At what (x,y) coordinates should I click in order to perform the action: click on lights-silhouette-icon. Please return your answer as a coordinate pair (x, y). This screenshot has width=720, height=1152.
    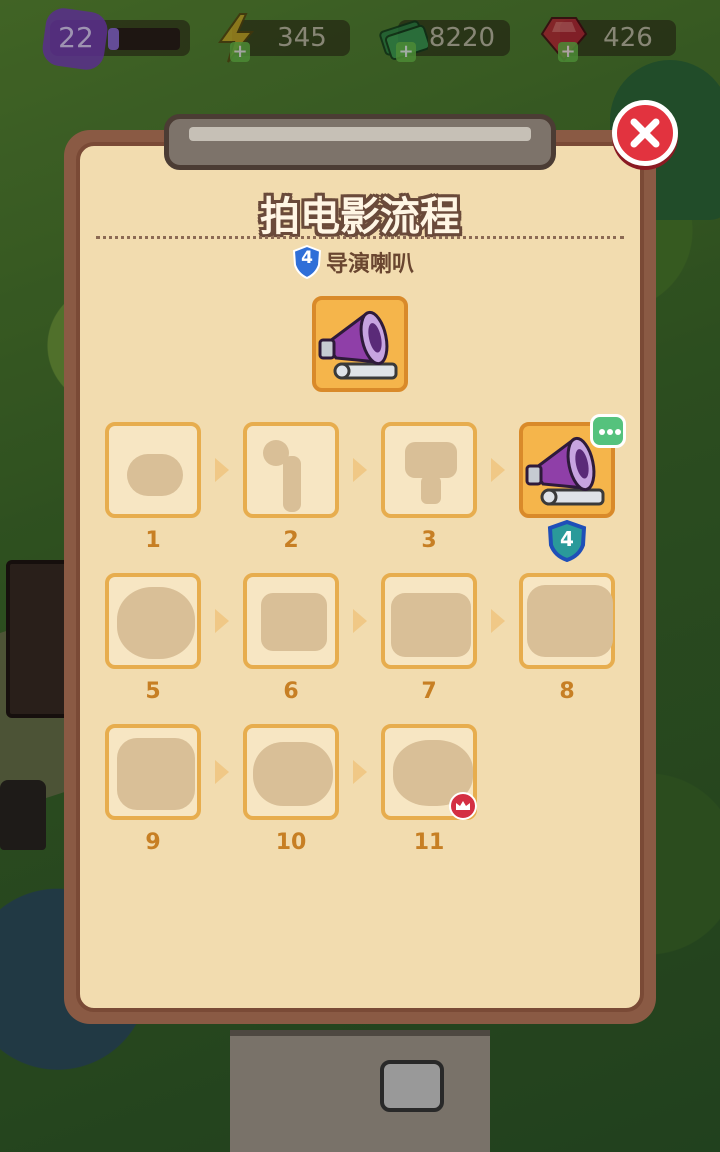
    Looking at the image, I should click on (570, 621).